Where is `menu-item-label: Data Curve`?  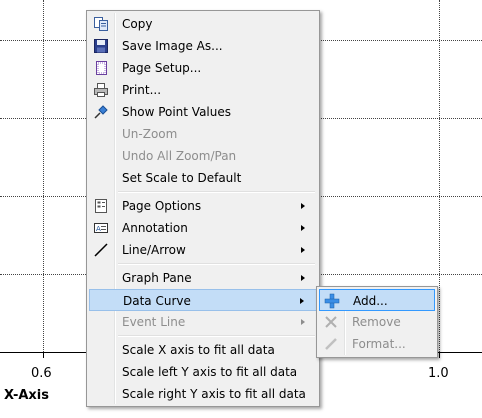 menu-item-label: Data Curve is located at coordinates (157, 301).